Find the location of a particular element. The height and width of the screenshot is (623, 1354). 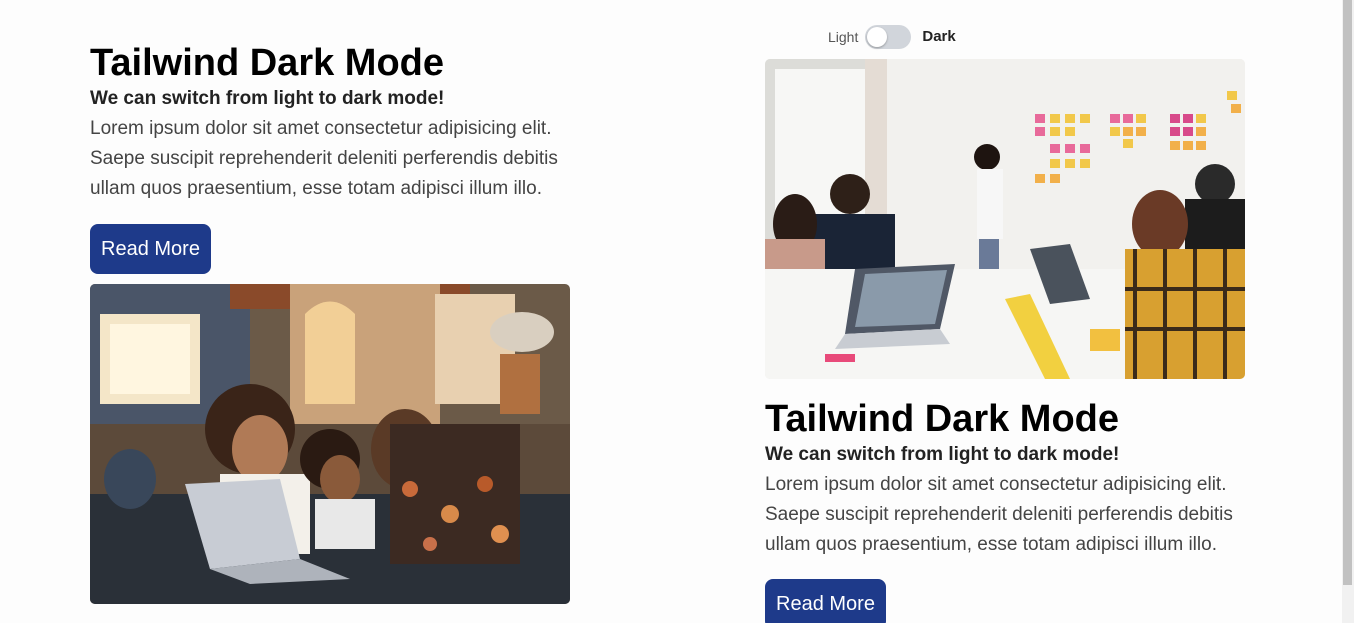

card-1-actions: Read More is located at coordinates (150, 249).